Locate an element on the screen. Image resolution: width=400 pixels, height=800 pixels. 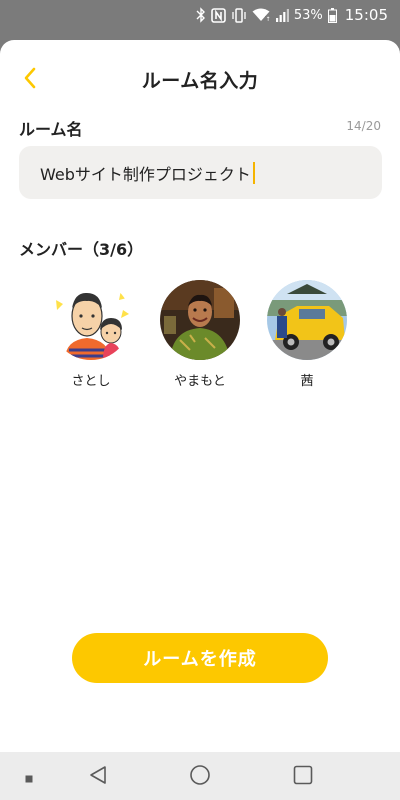
home-circle-icon is located at coordinates (200, 777).